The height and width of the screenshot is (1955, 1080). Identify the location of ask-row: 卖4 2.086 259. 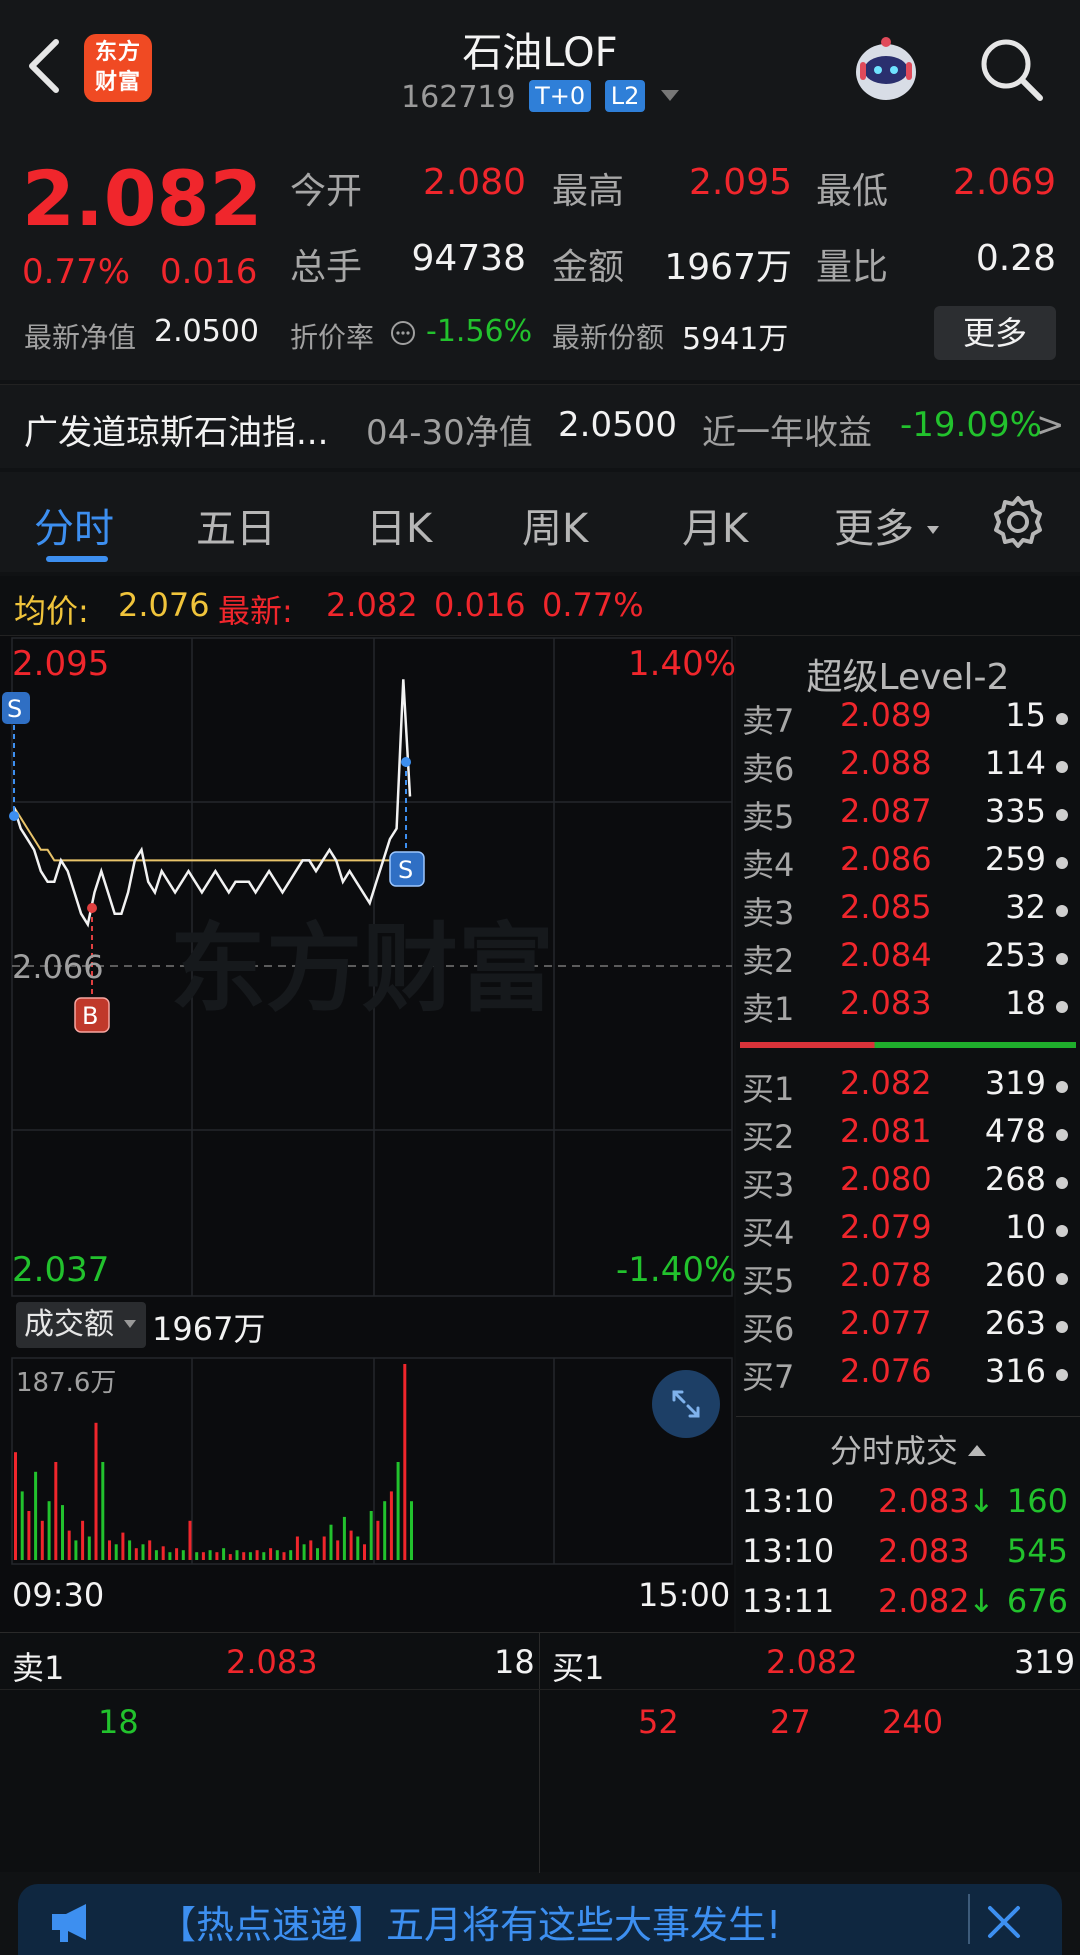
(908, 864).